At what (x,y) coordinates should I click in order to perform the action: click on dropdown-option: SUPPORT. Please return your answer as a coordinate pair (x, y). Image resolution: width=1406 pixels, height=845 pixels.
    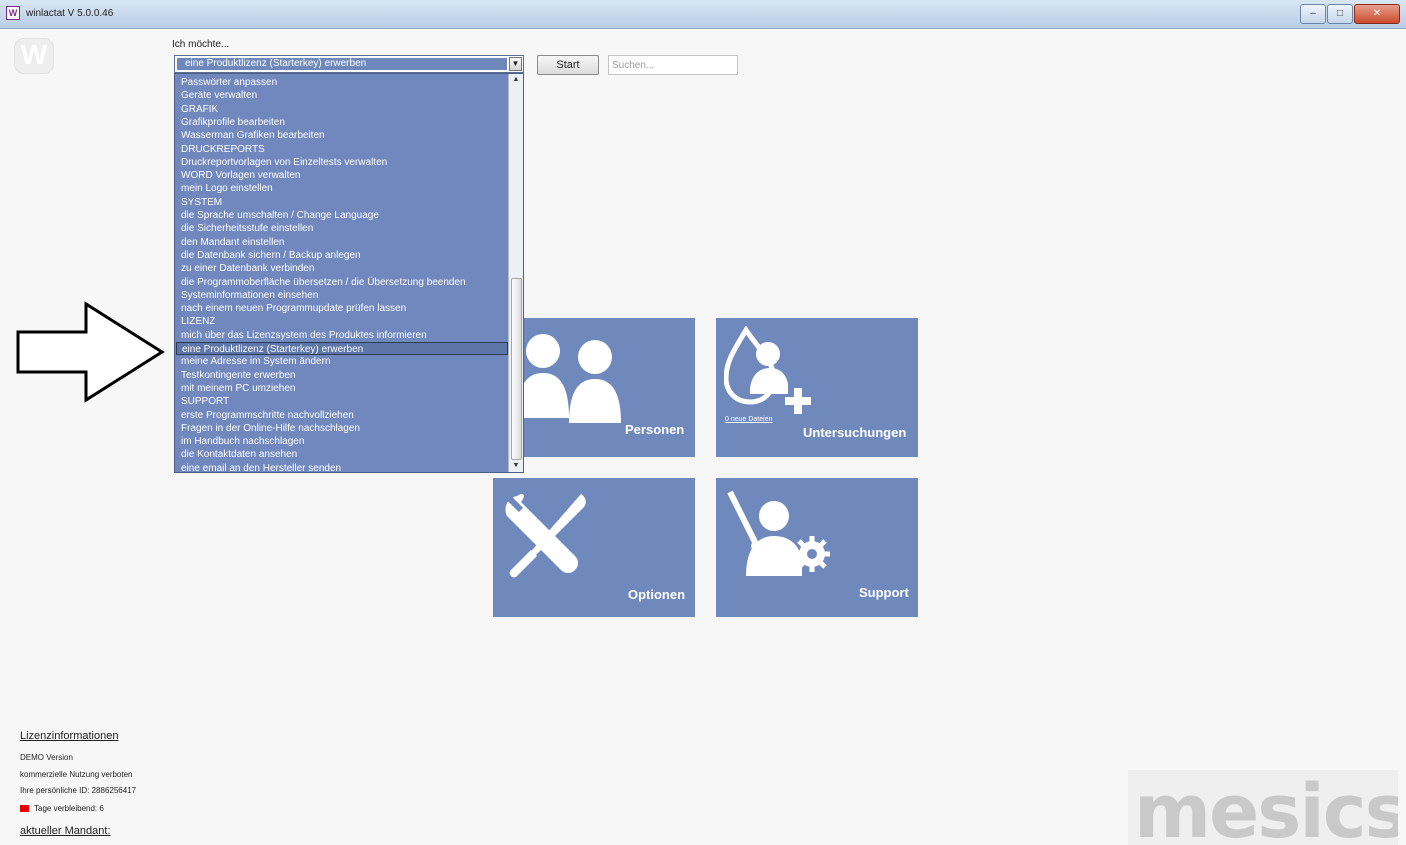
    Looking at the image, I should click on (205, 401).